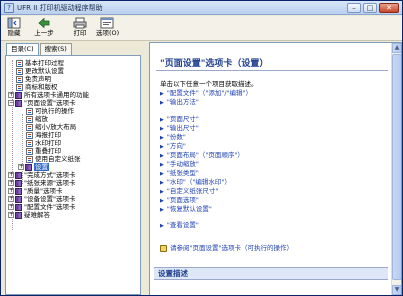 Image resolution: width=403 pixels, height=296 pixels. What do you see at coordinates (179, 119) in the screenshot?
I see `topic-link: ▶ "页面尺寸"` at bounding box center [179, 119].